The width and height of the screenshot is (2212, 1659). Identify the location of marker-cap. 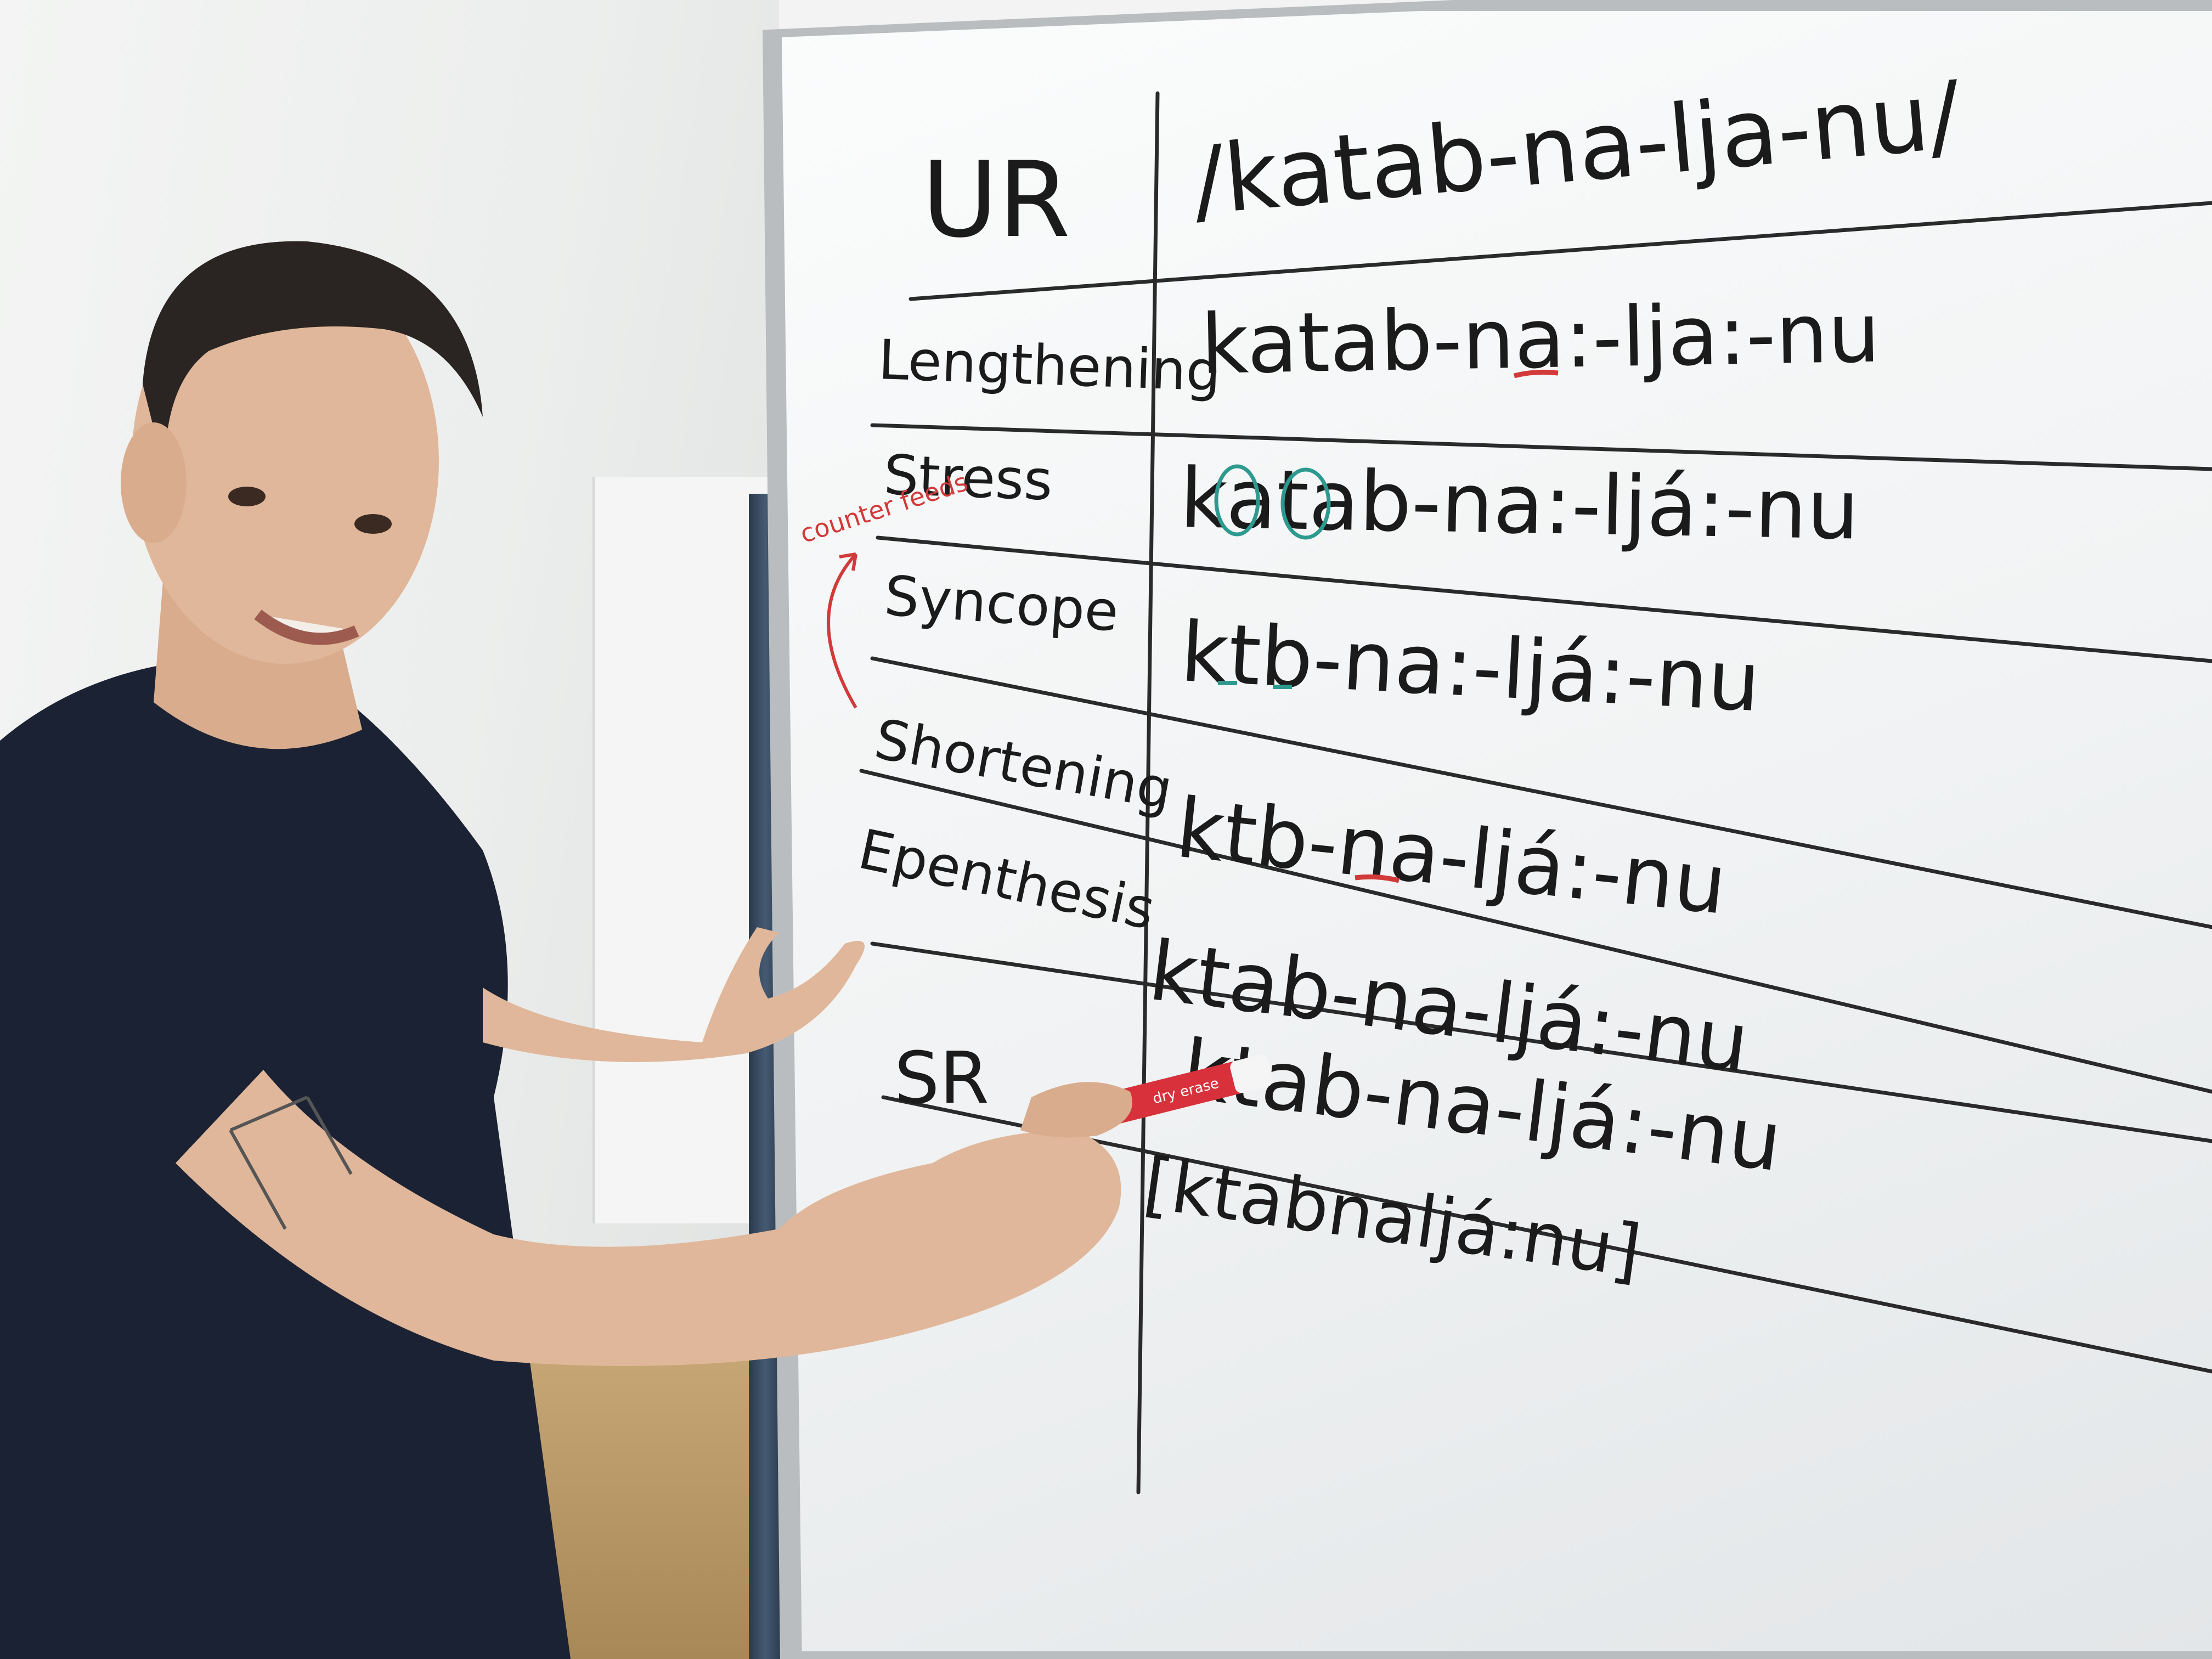
(1252, 1073).